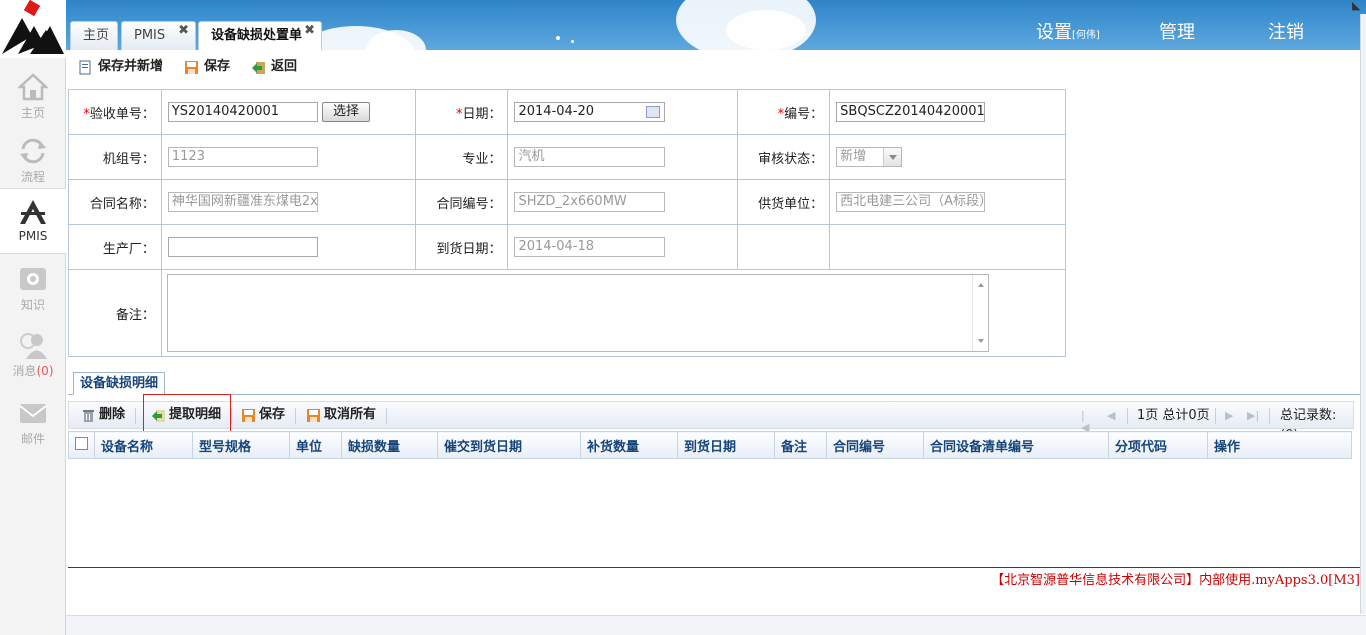 This screenshot has width=1366, height=635. I want to click on save-label: 保存, so click(217, 66).